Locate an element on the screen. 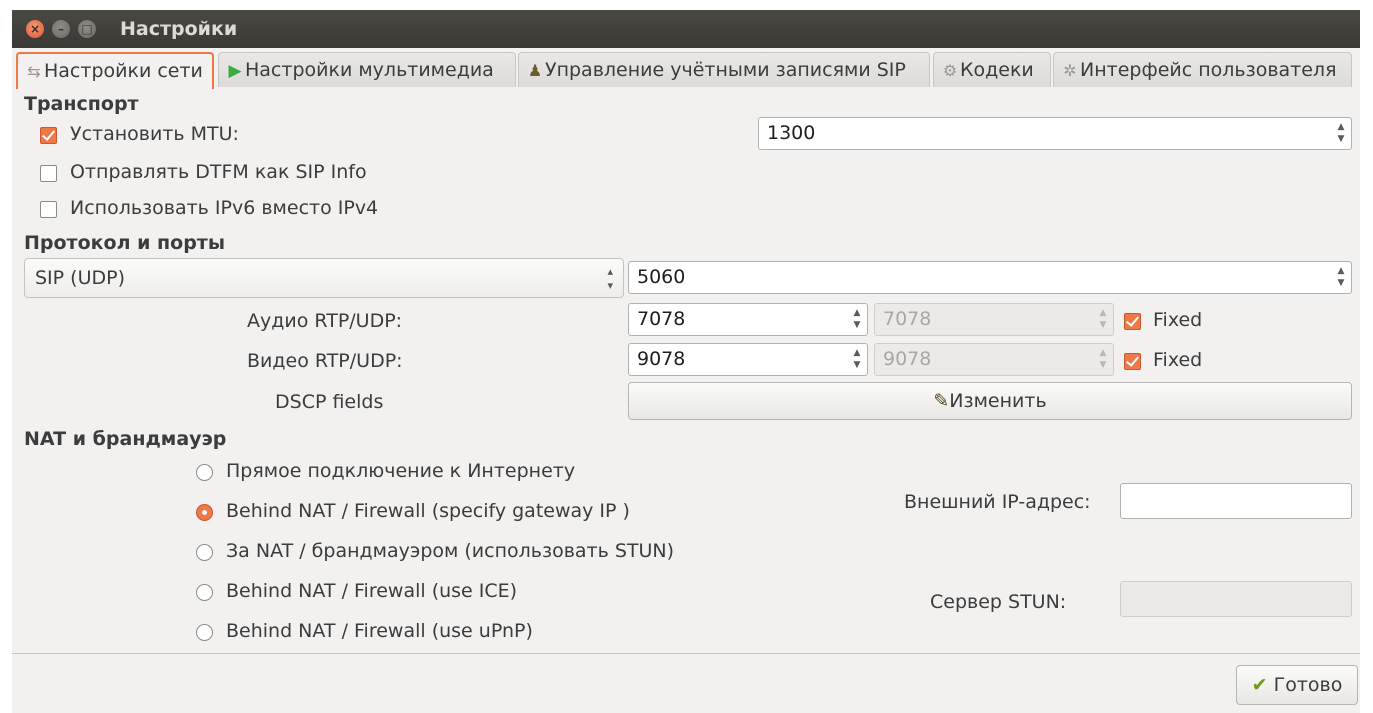  video-port-spinbox: 9078 ▲ ▼ is located at coordinates (748, 359).